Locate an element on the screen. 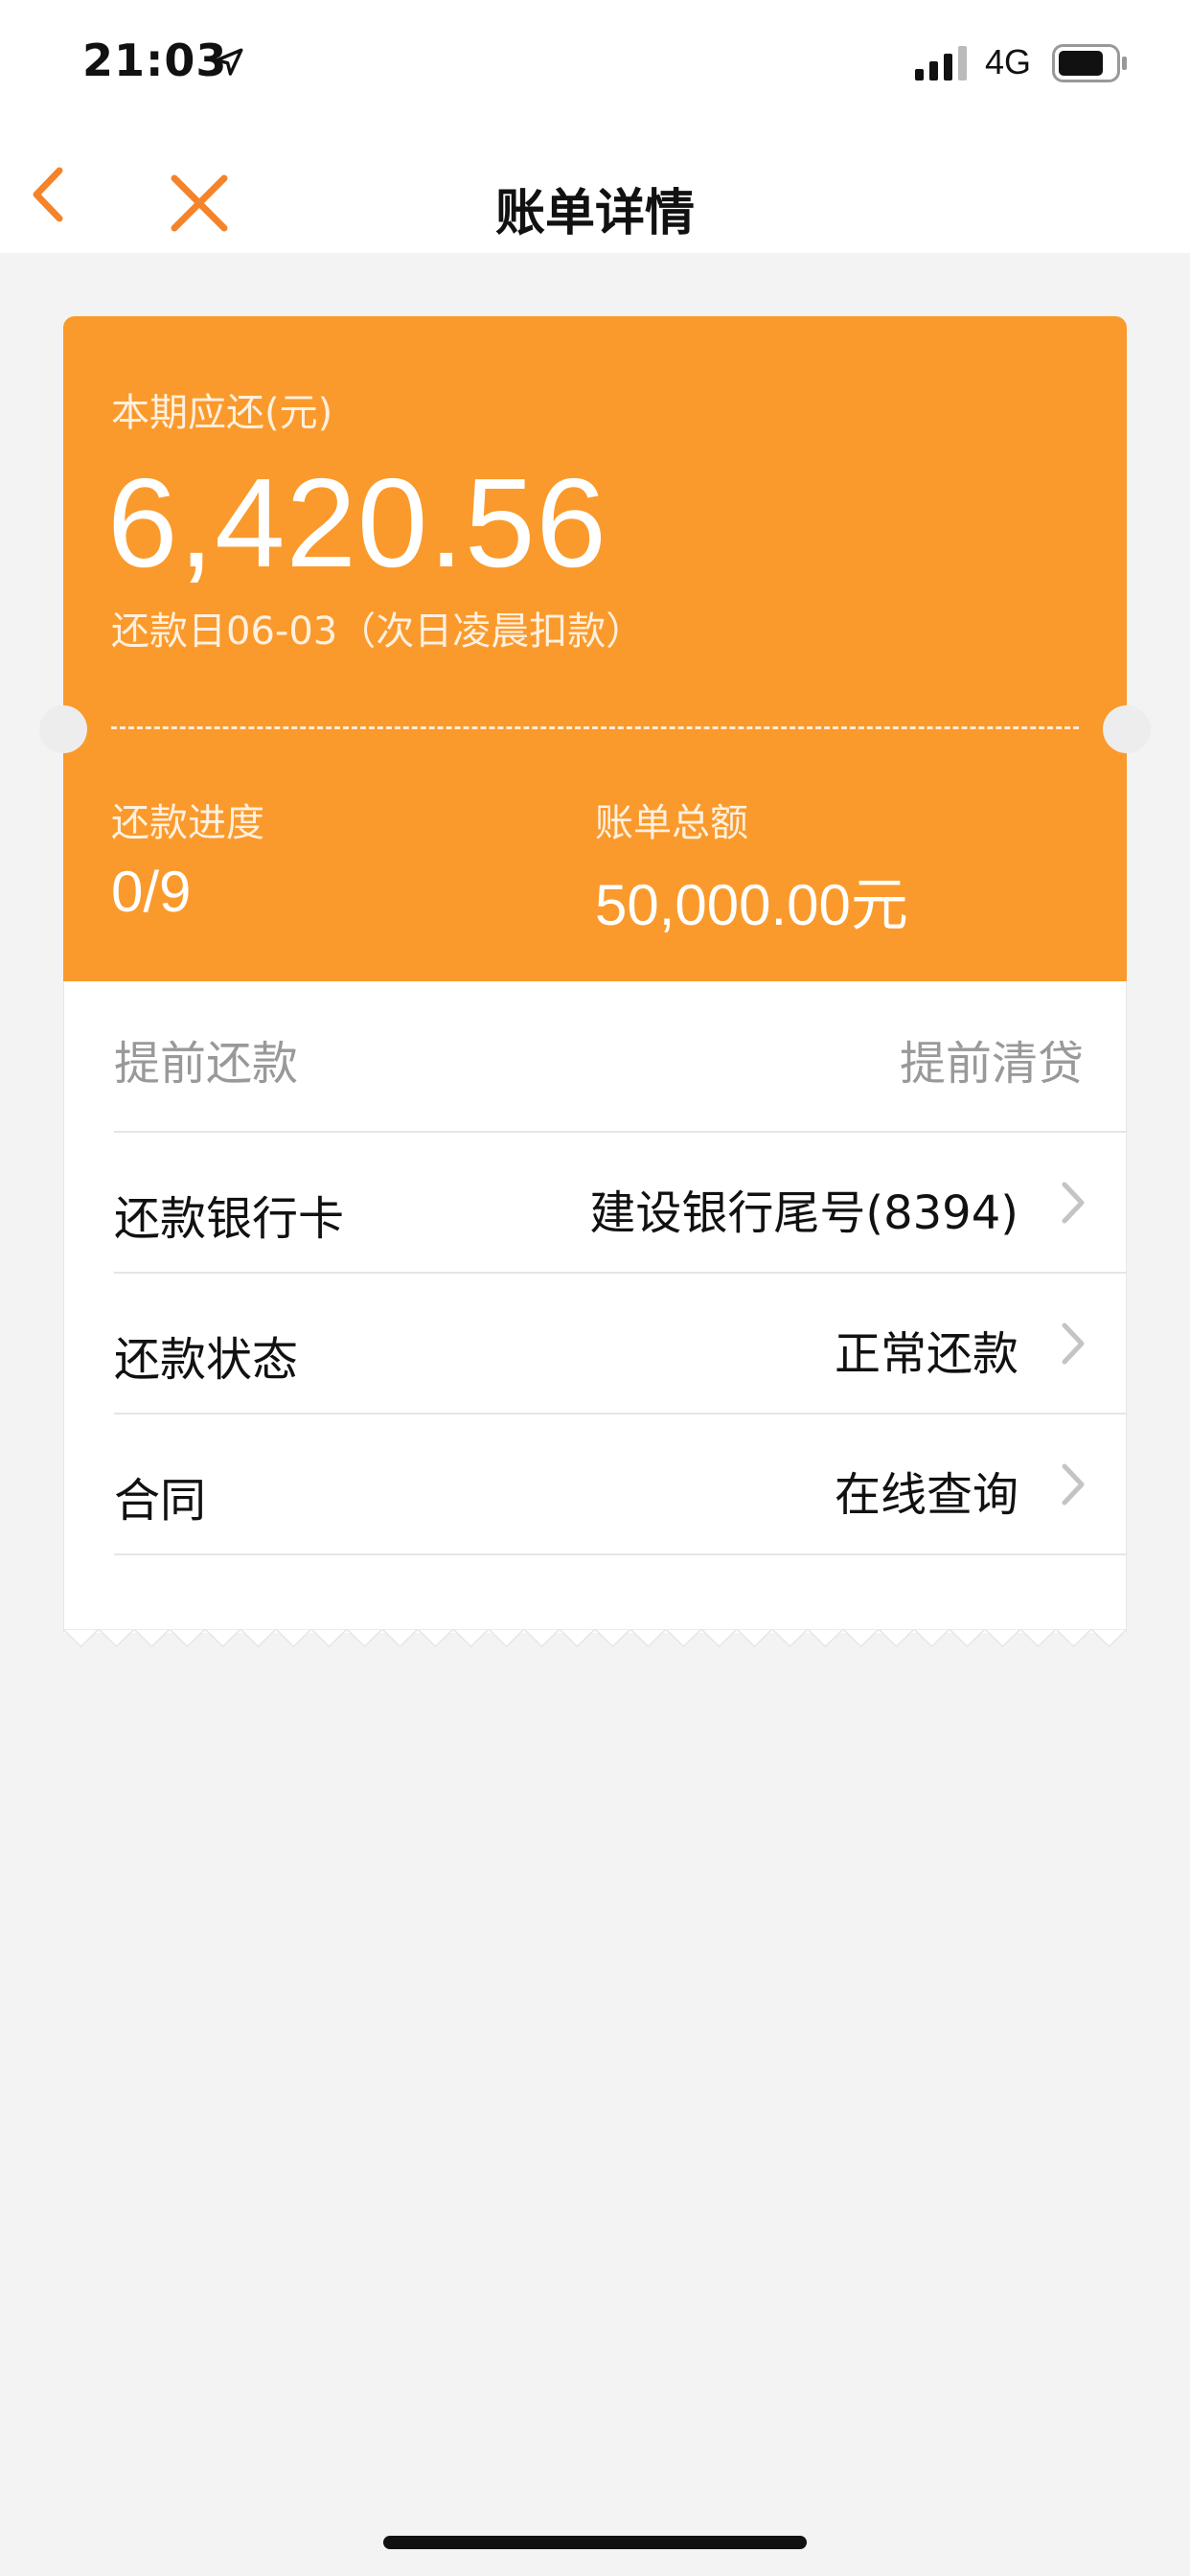 The width and height of the screenshot is (1190, 2576). total-value: 50,000.00元 is located at coordinates (751, 905).